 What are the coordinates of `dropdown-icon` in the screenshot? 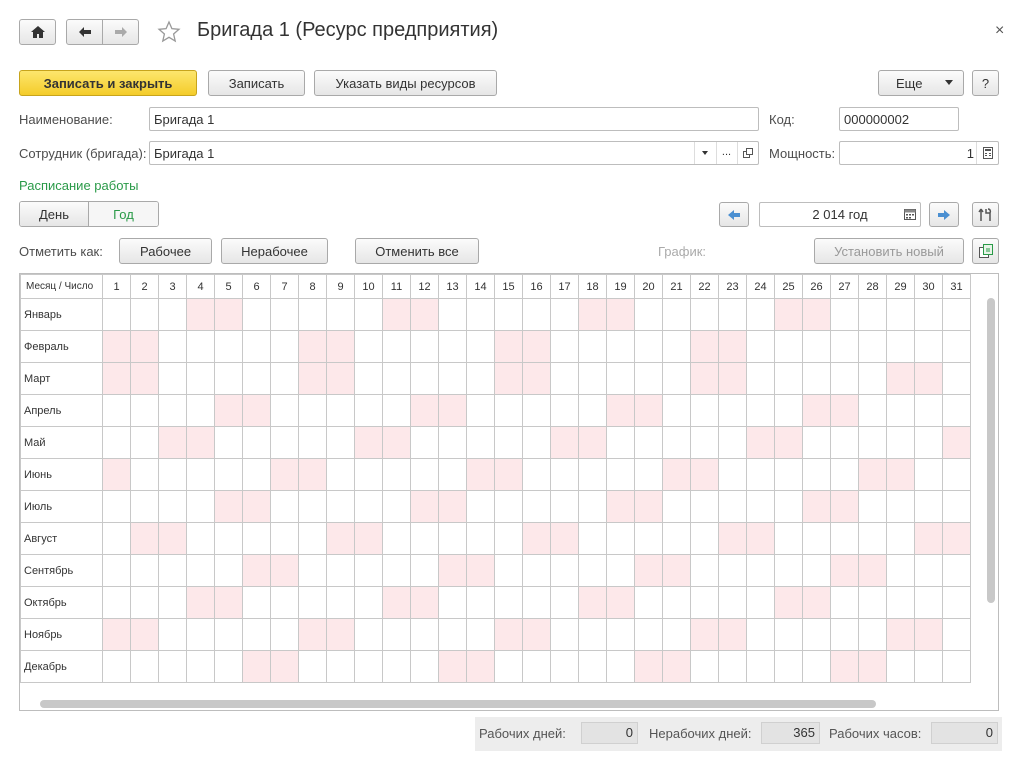 It's located at (704, 153).